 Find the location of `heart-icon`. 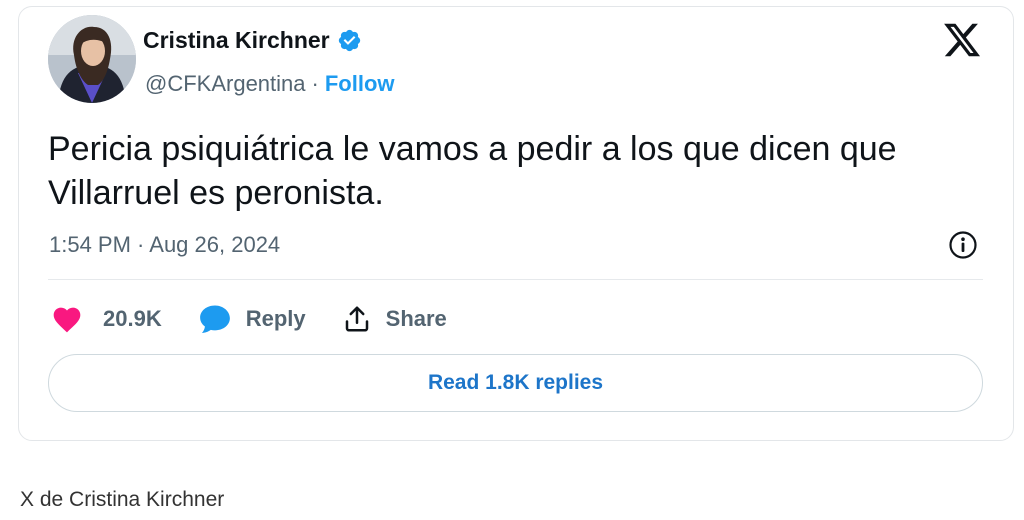

heart-icon is located at coordinates (67, 320).